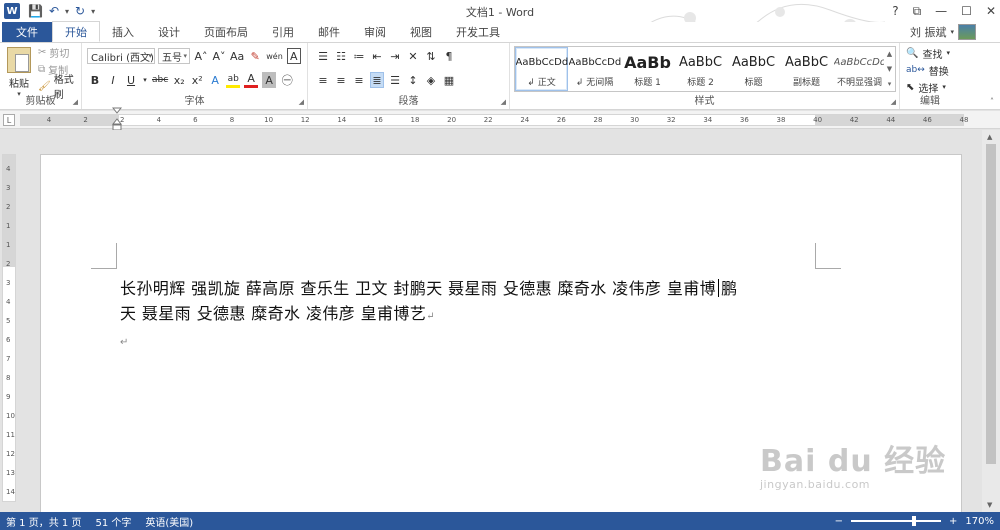 Image resolution: width=1000 pixels, height=530 pixels. What do you see at coordinates (113, 521) in the screenshot?
I see `word-count: 51 个字` at bounding box center [113, 521].